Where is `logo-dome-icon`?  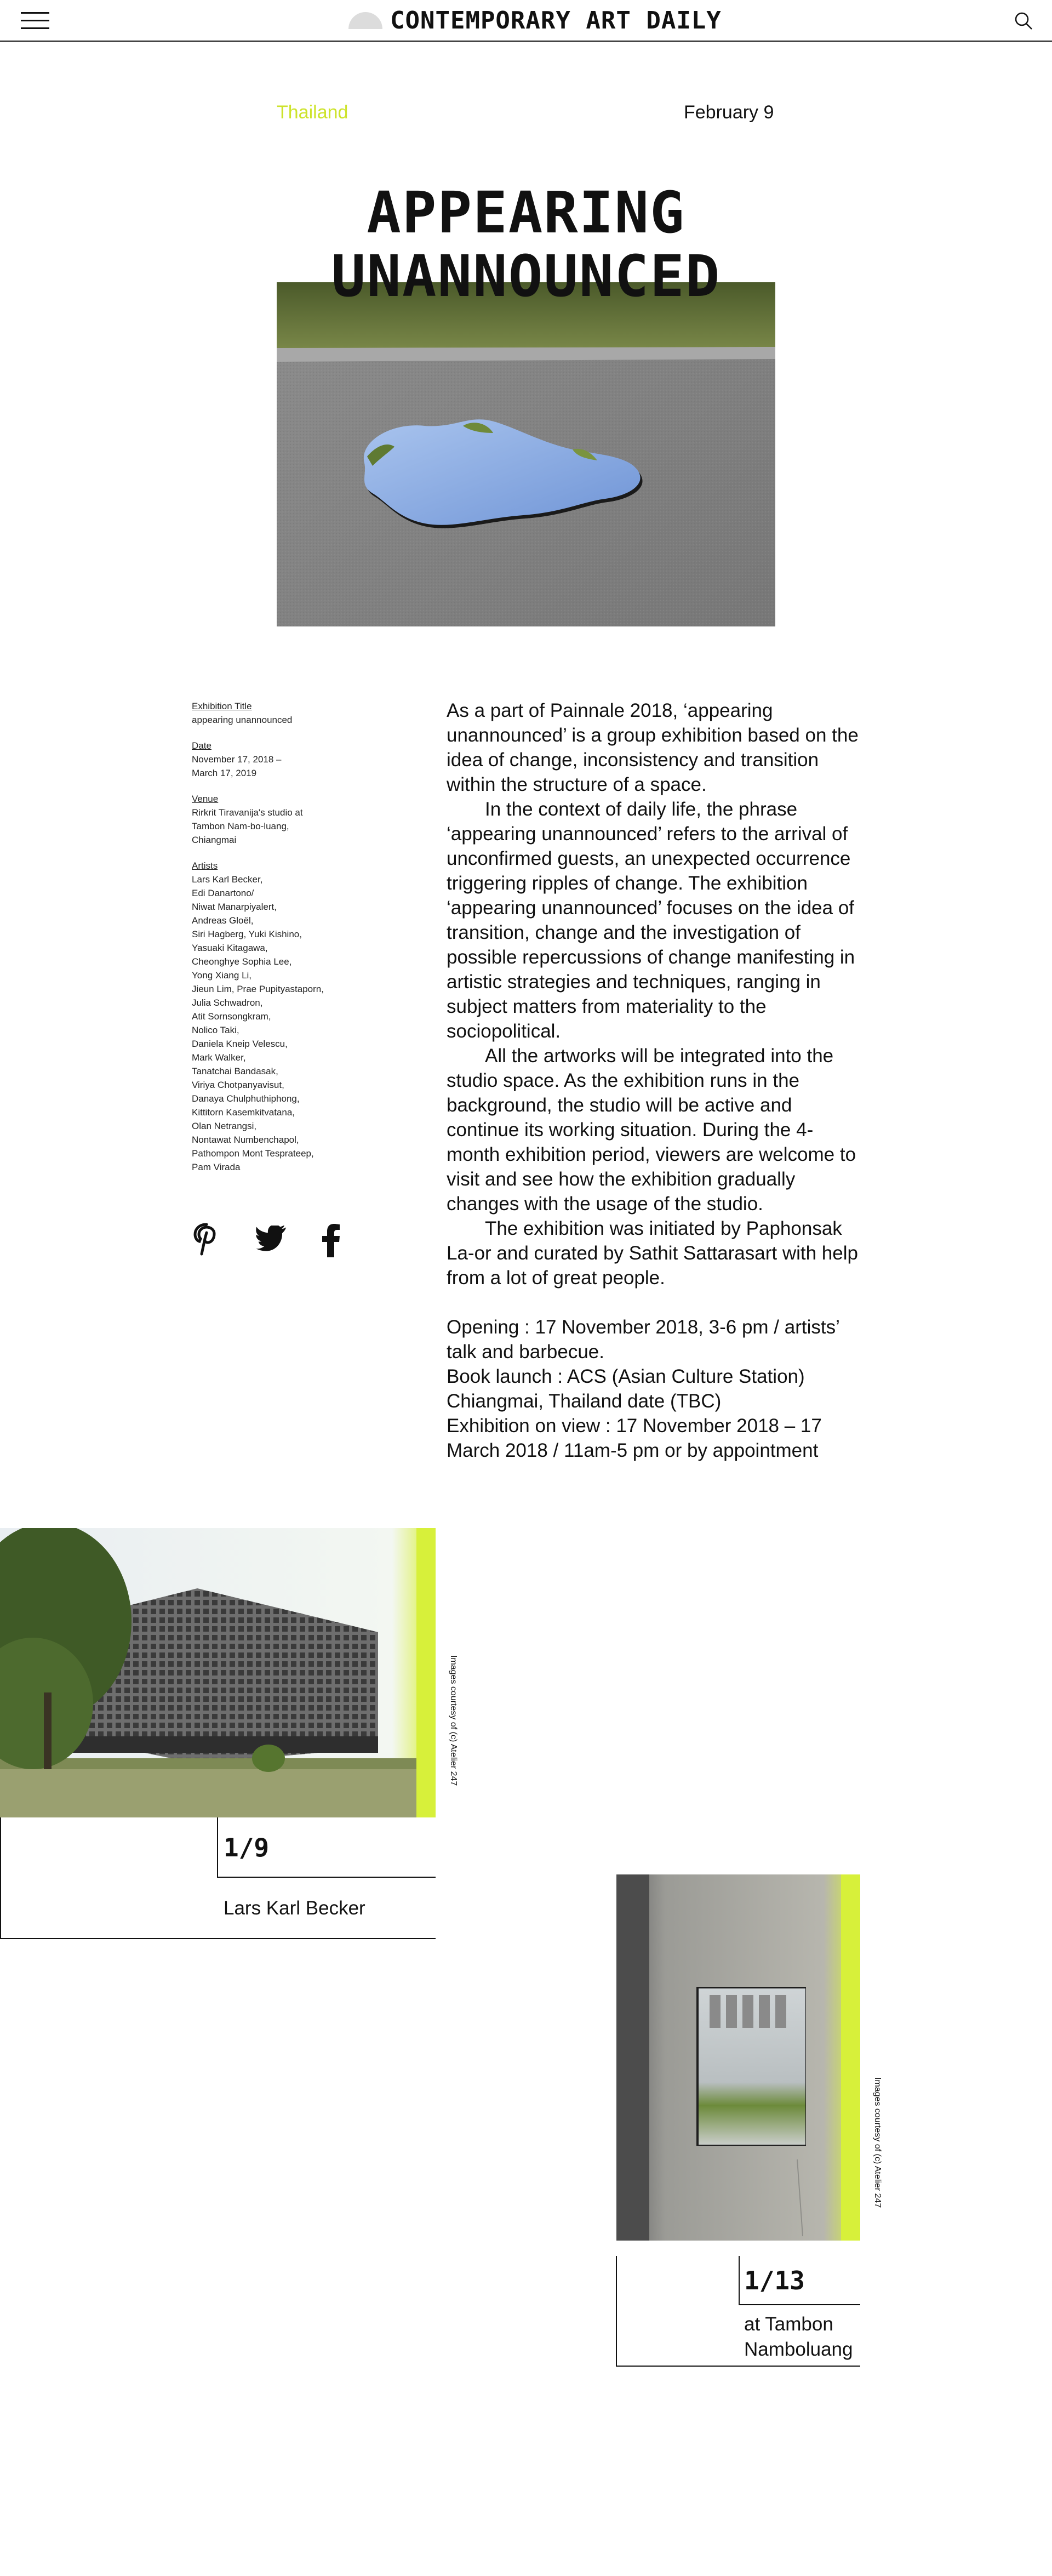 logo-dome-icon is located at coordinates (365, 20).